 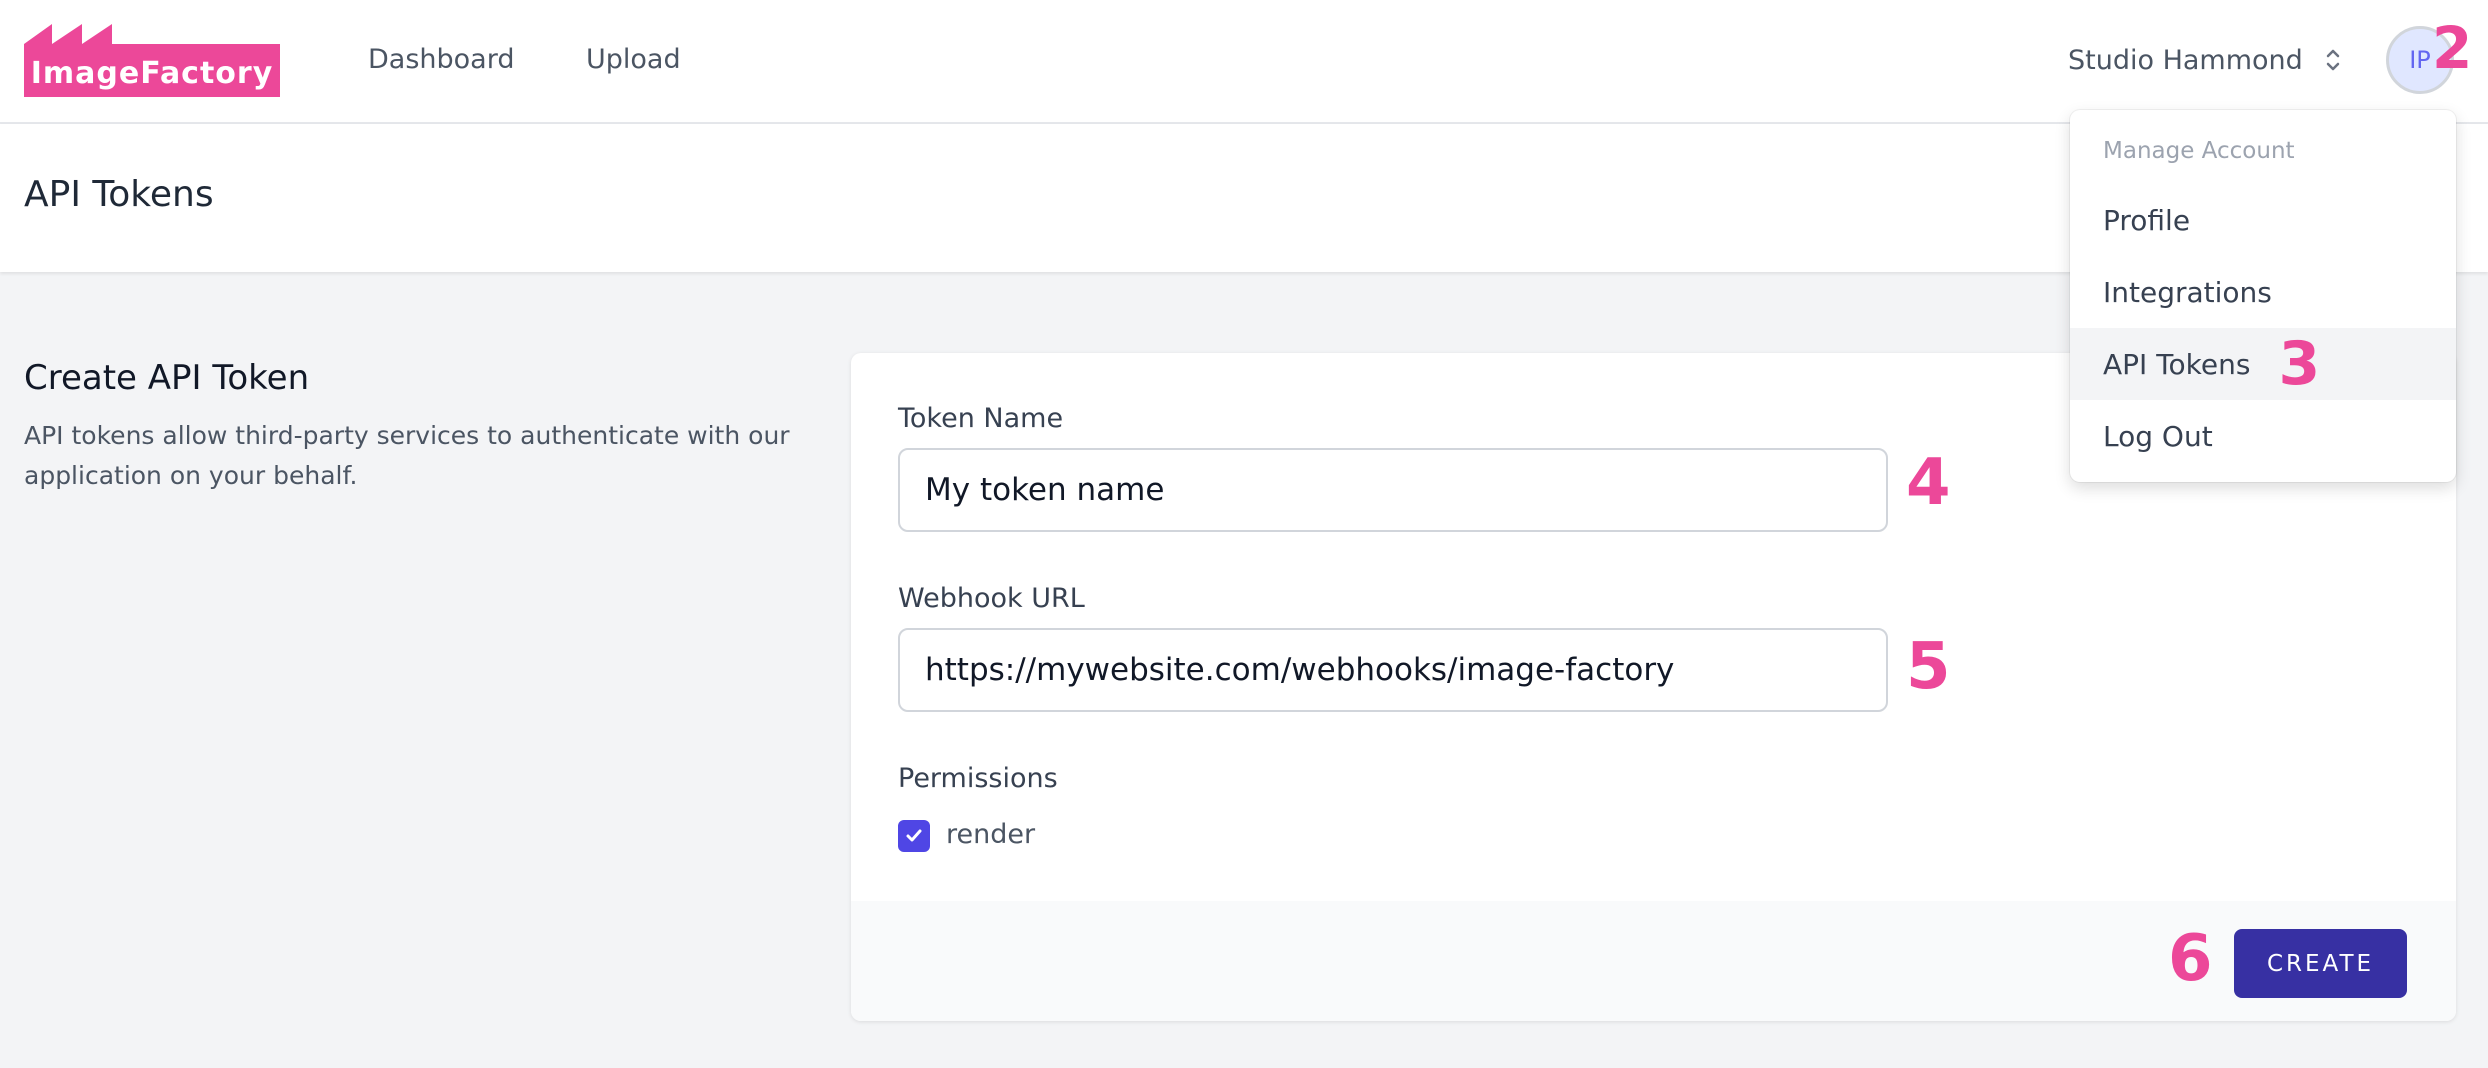 I want to click on annotation-marker: 2, so click(x=2452, y=48).